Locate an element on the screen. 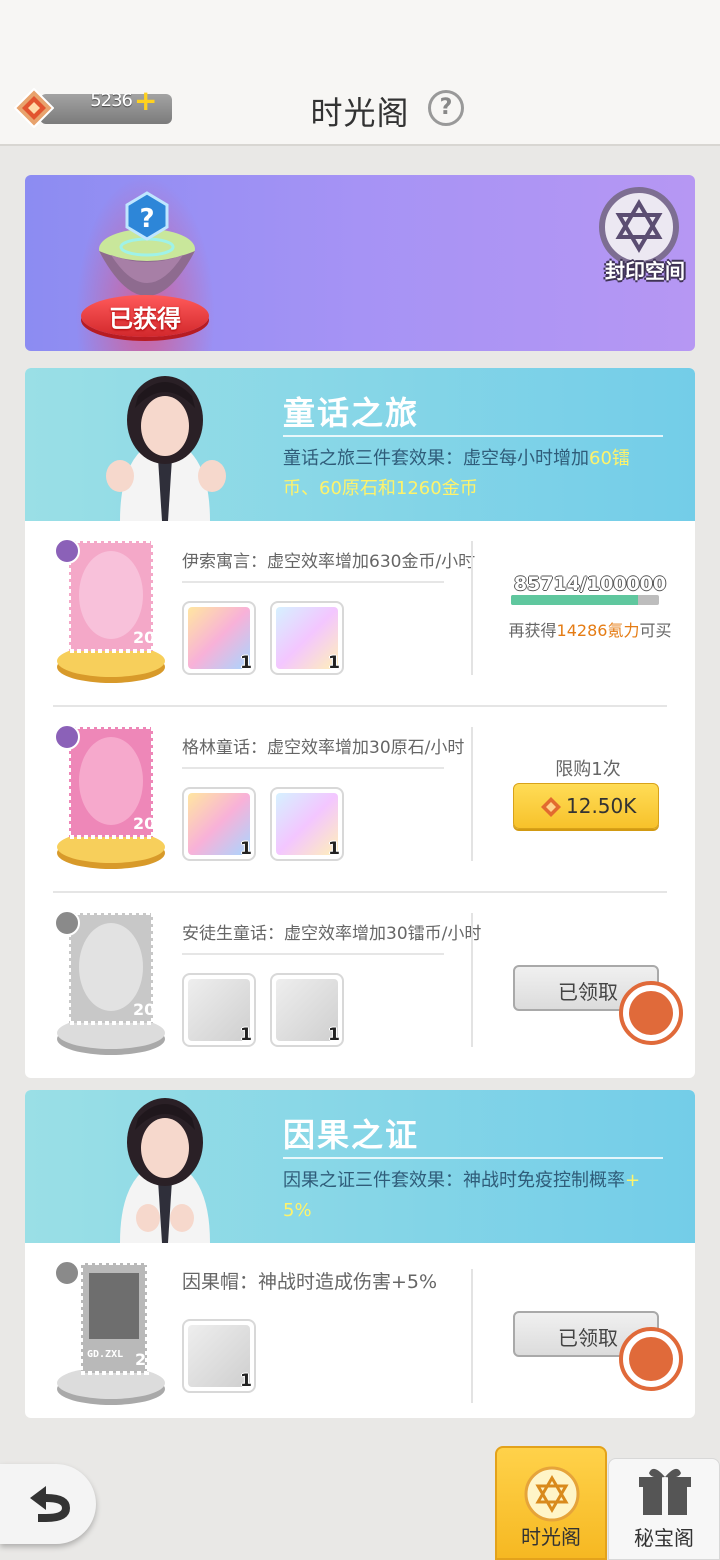 Image resolution: width=720 pixels, height=1560 pixels. help-button: ? is located at coordinates (446, 108).